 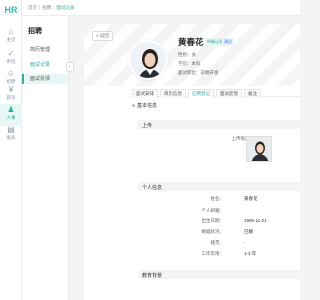 I want to click on tab-application-registration: 应聘登记, so click(x=201, y=93).